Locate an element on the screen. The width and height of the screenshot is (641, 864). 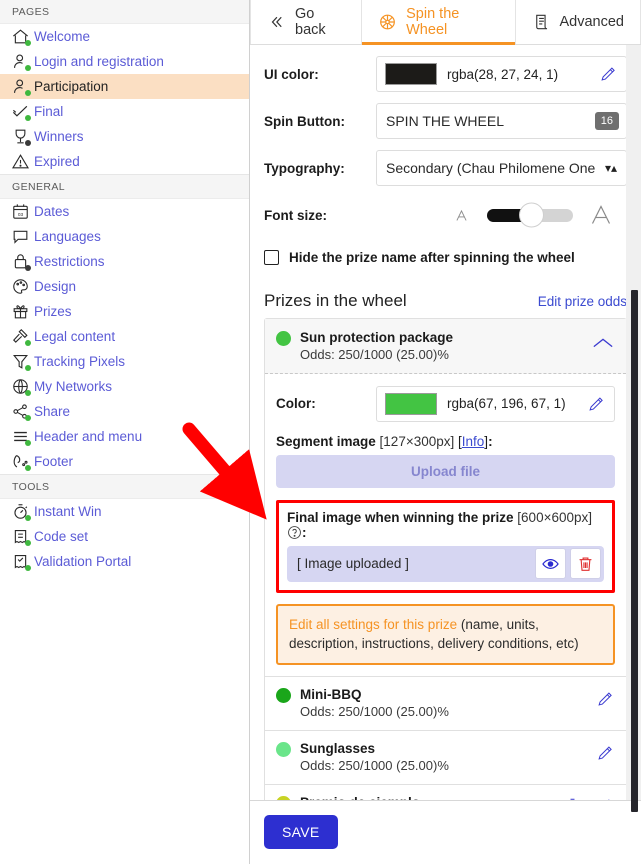
final-image-preview-button is located at coordinates (550, 564).